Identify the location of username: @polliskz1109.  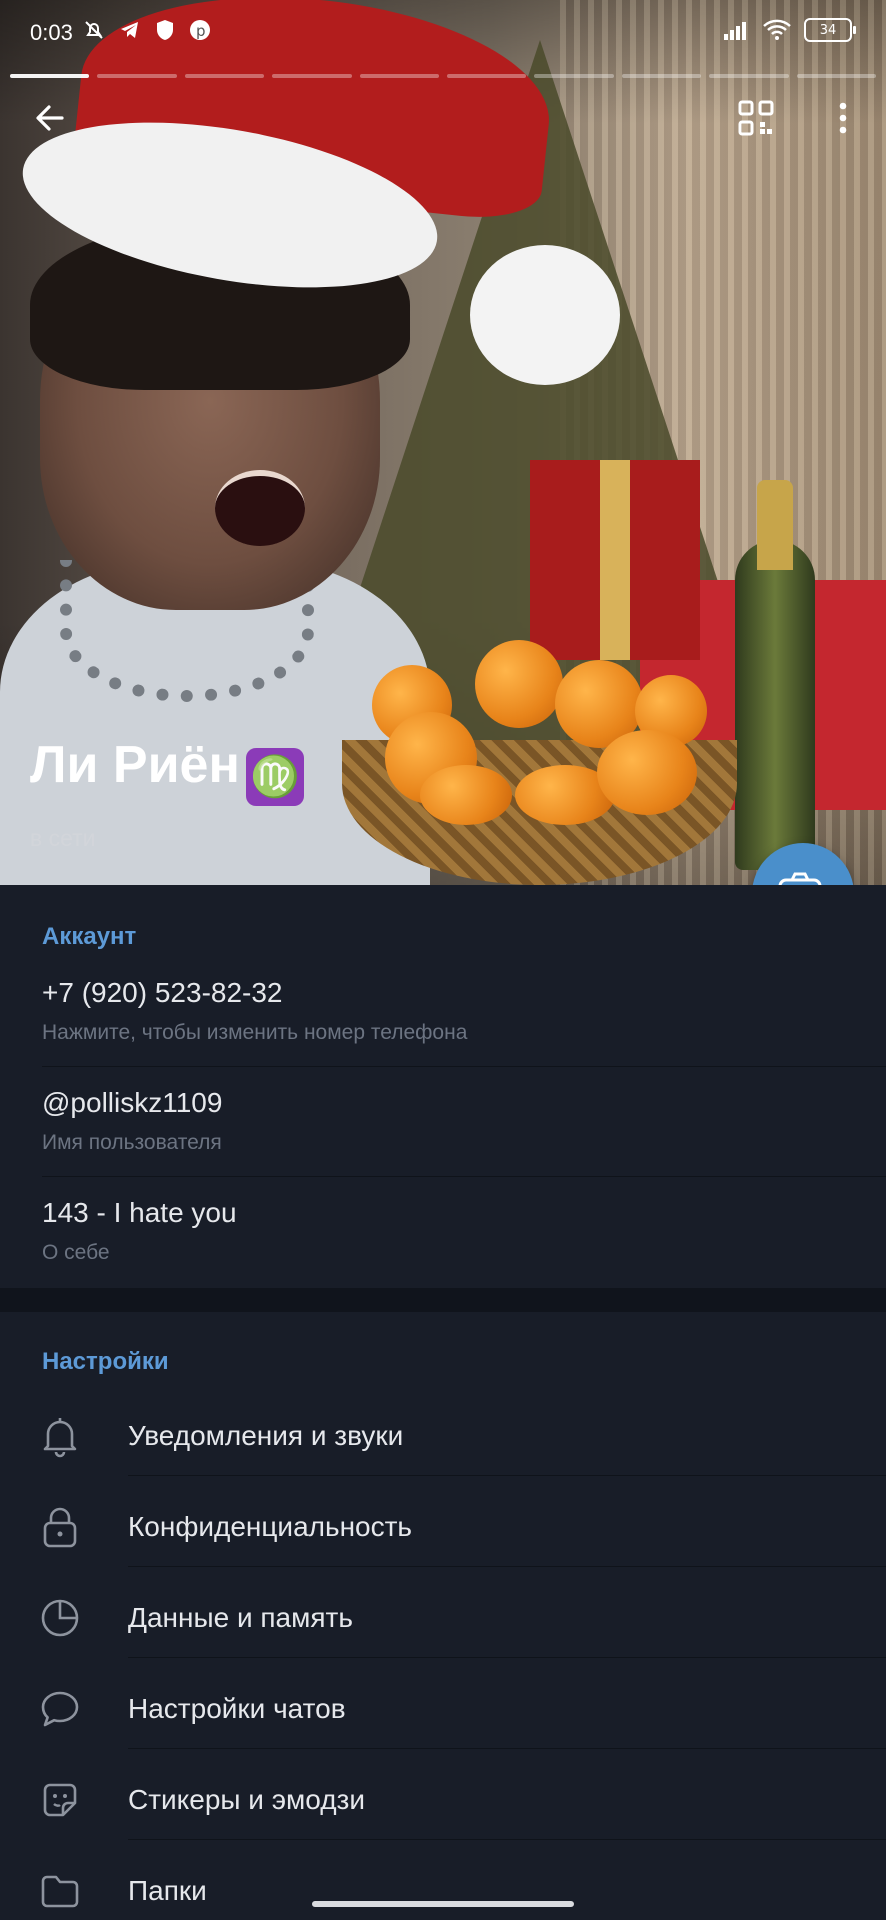
(132, 1102).